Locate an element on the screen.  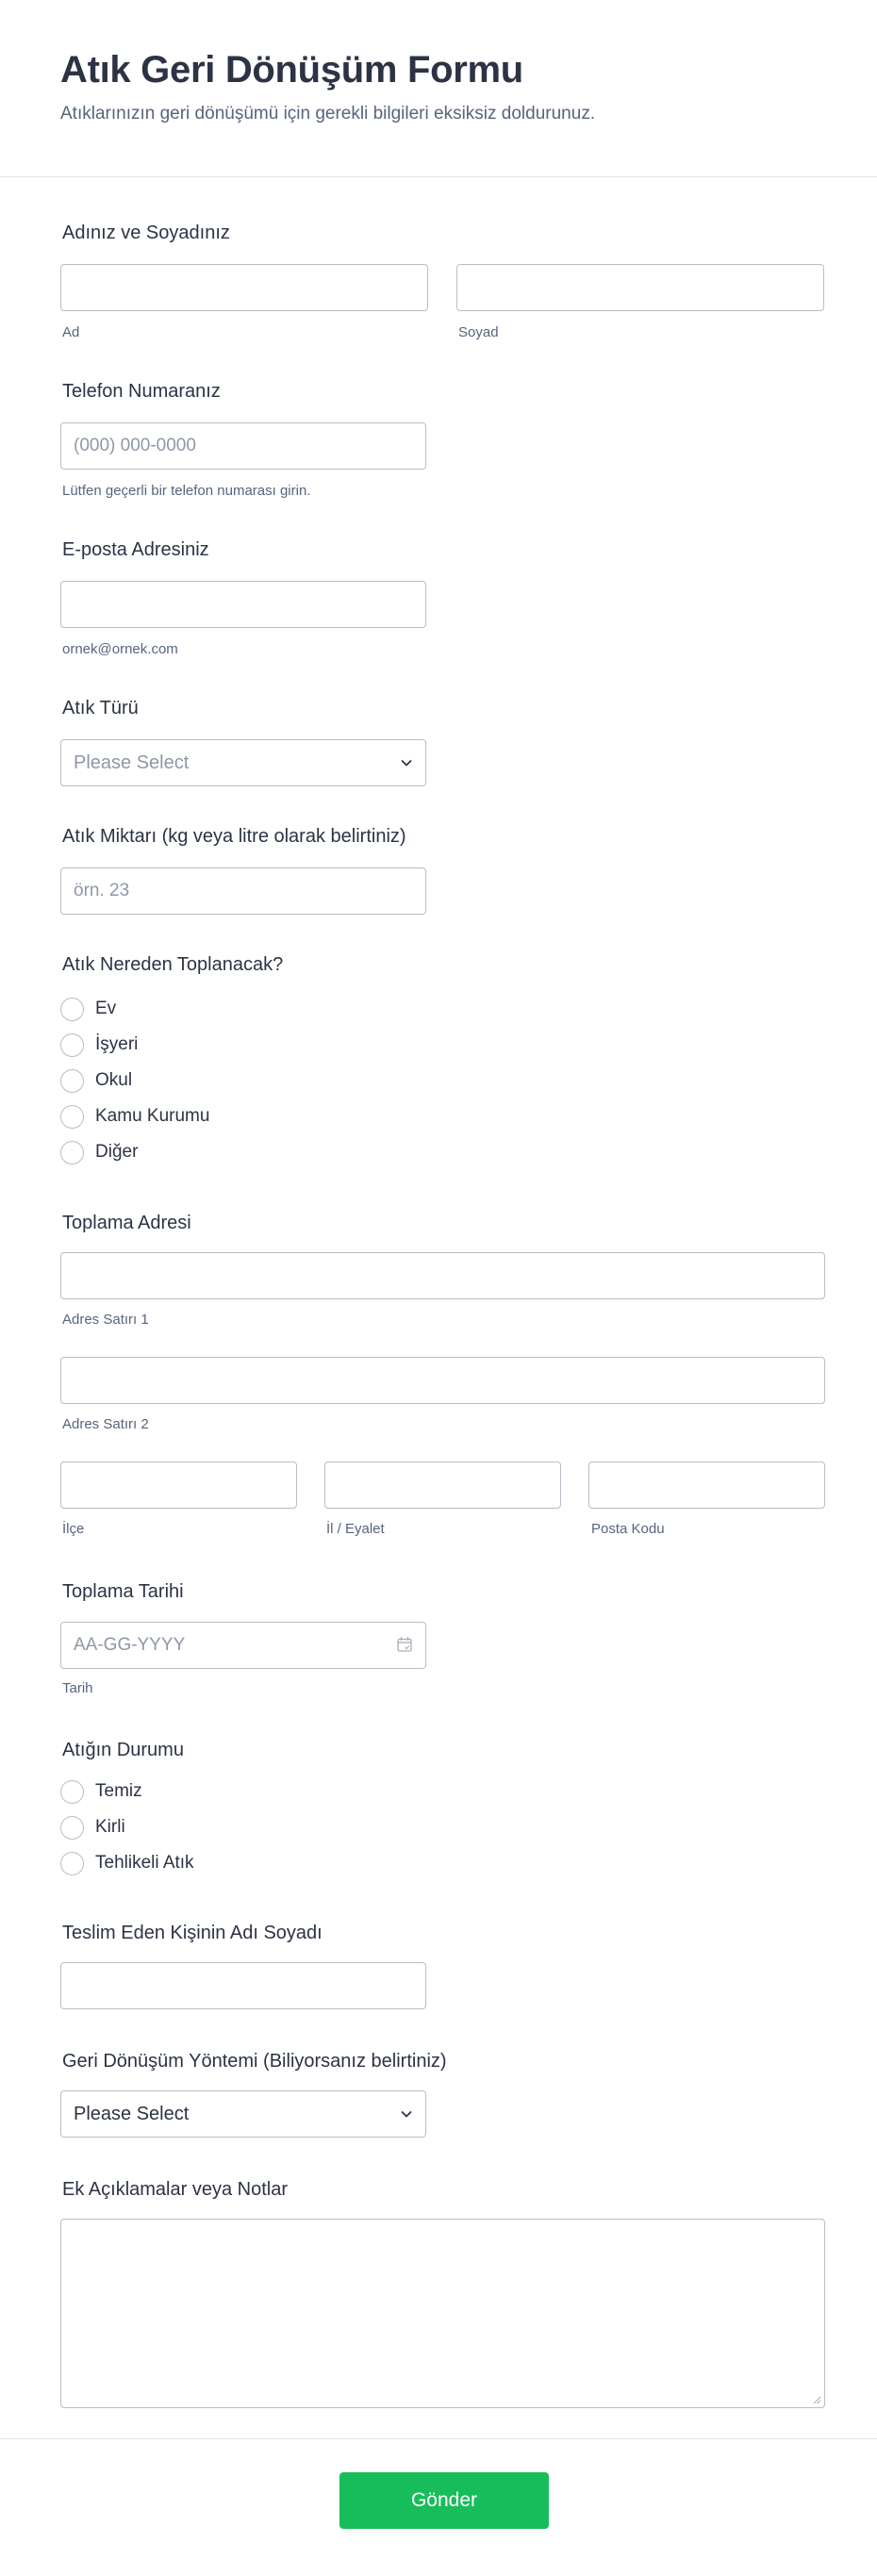
radio-label: İşyeri is located at coordinates (117, 1044).